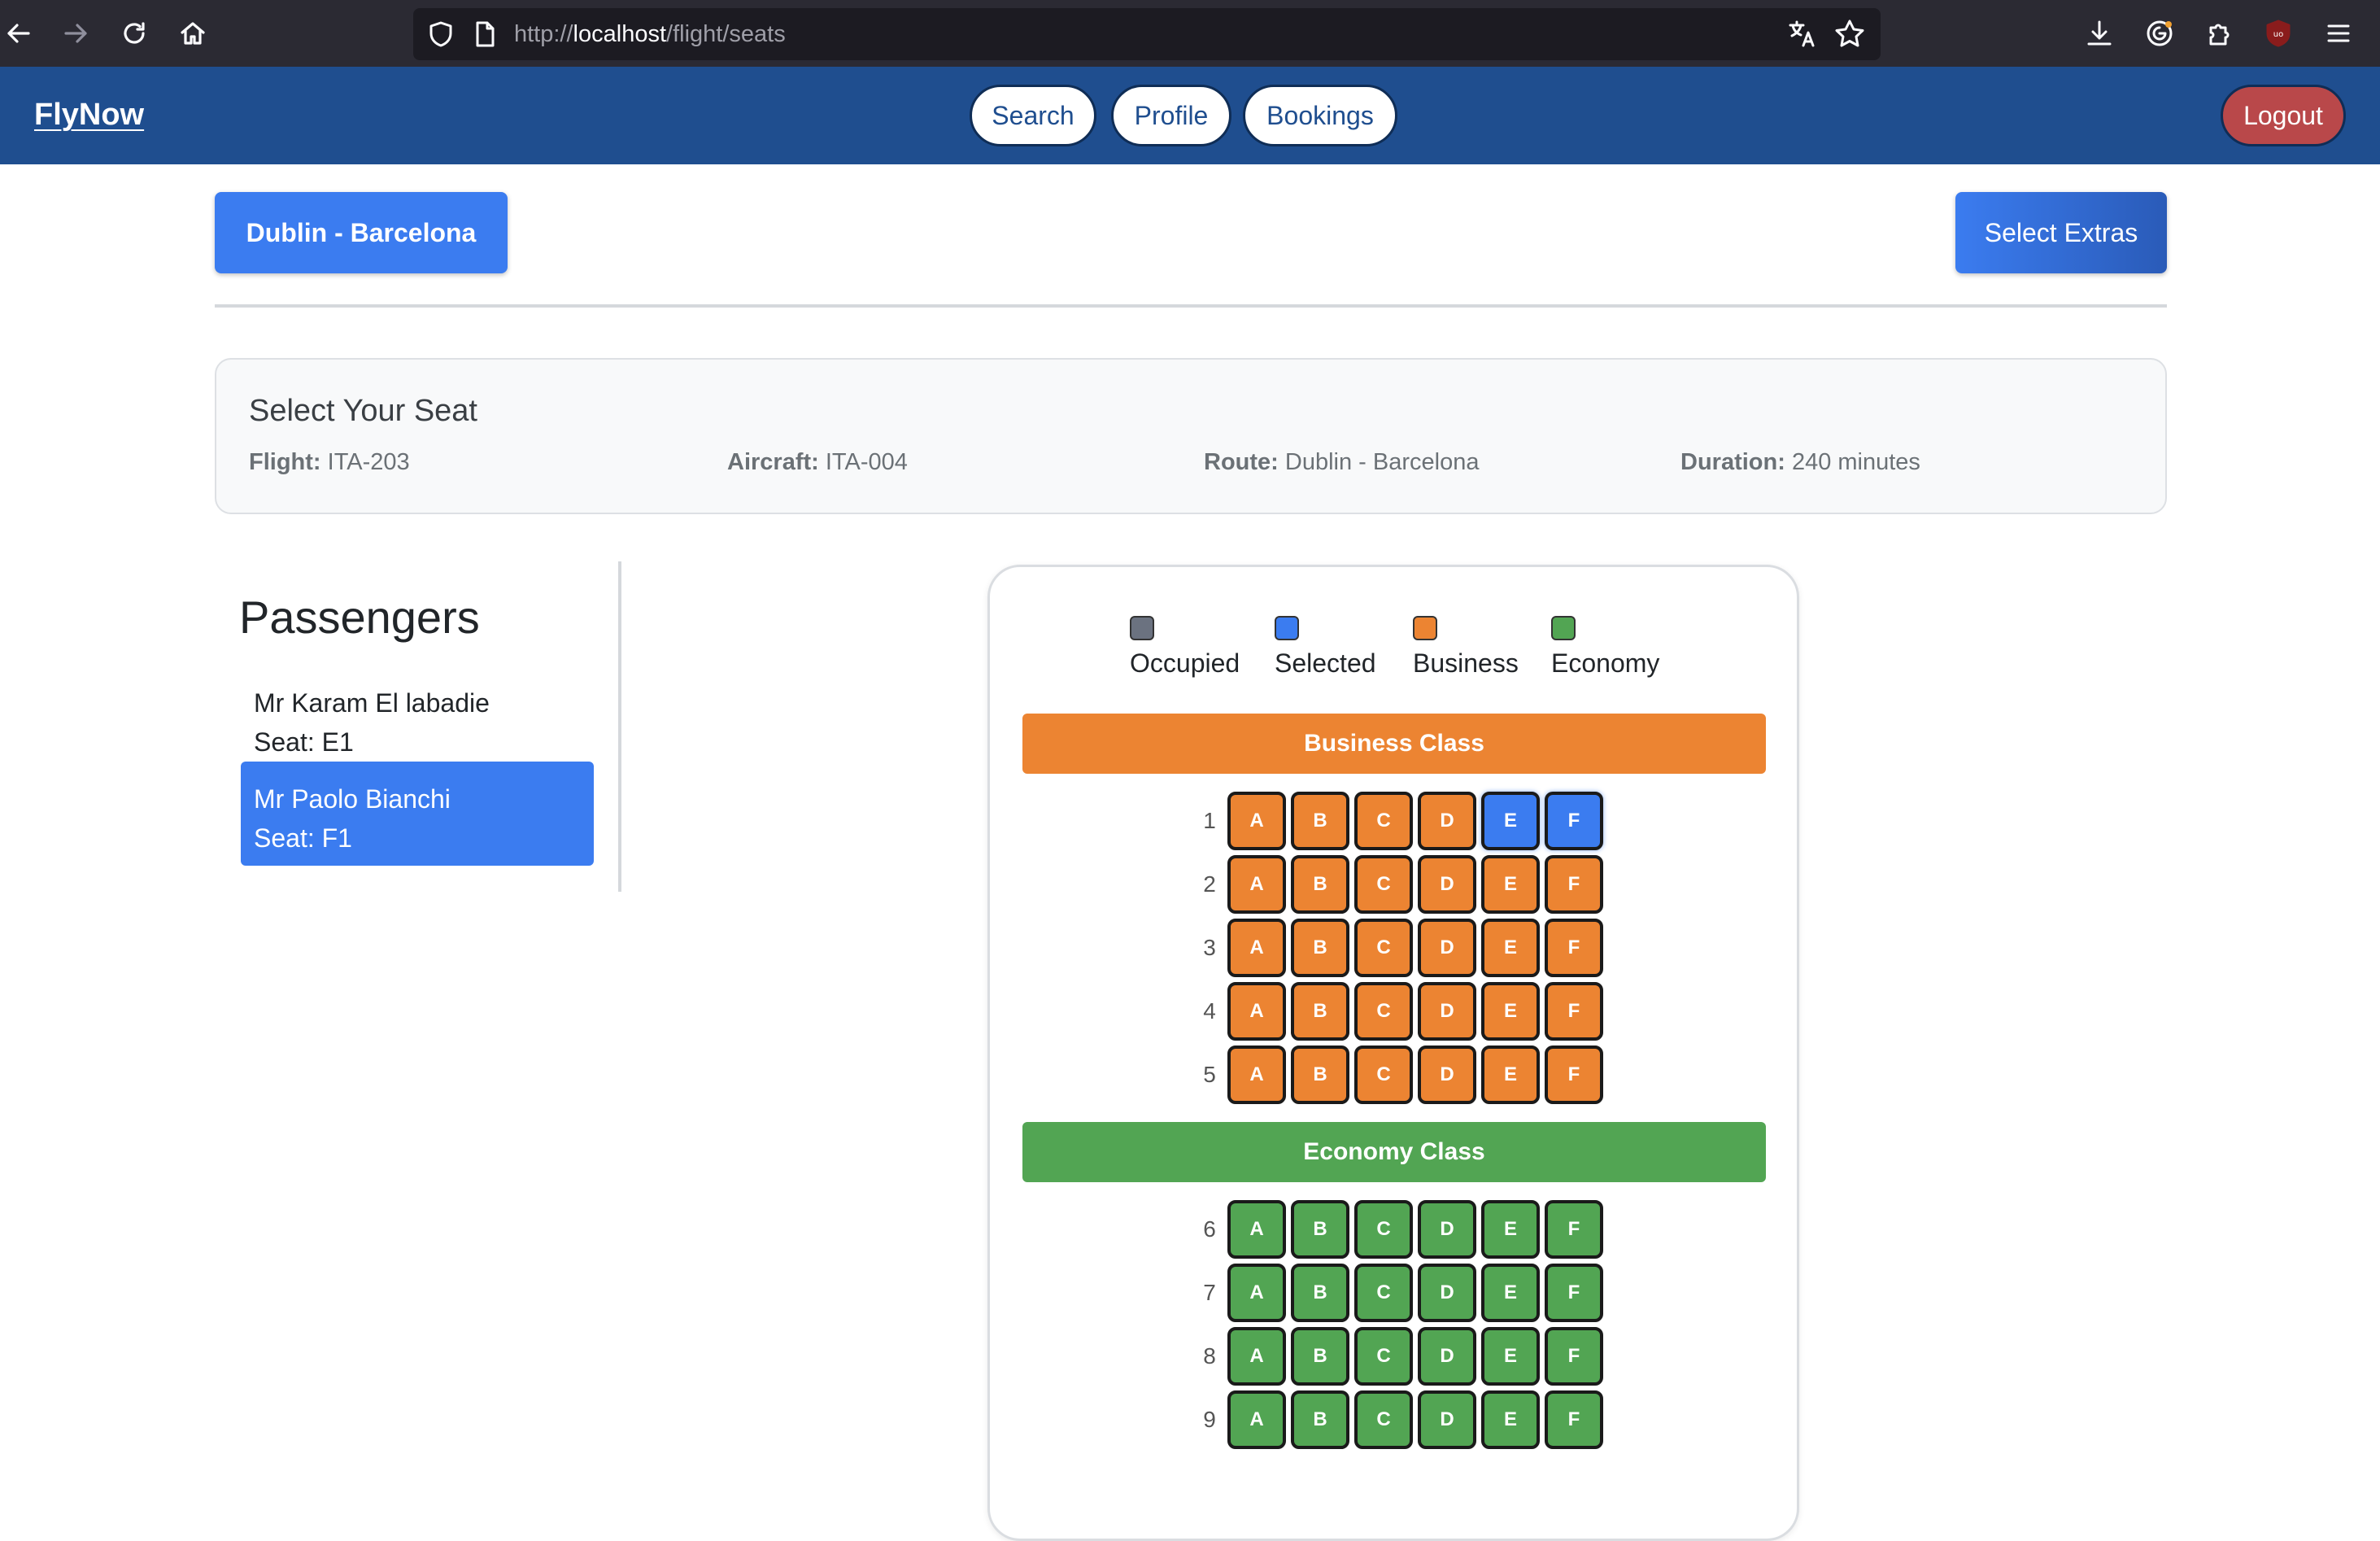  What do you see at coordinates (1326, 647) in the screenshot?
I see `legend-selected: Selected` at bounding box center [1326, 647].